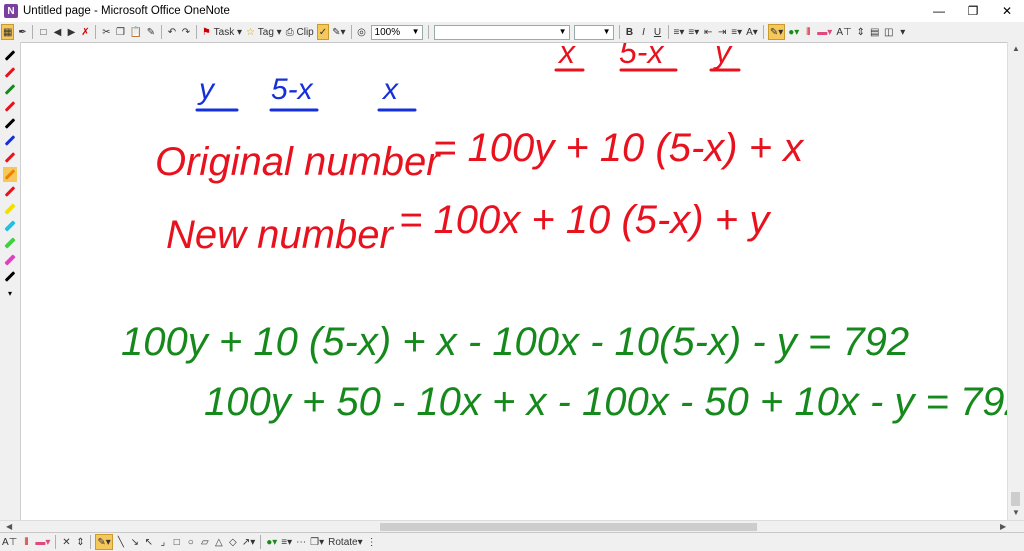 The width and height of the screenshot is (1024, 551). Describe the element at coordinates (10, 208) in the screenshot. I see `highlighter-yellow-icon` at that location.